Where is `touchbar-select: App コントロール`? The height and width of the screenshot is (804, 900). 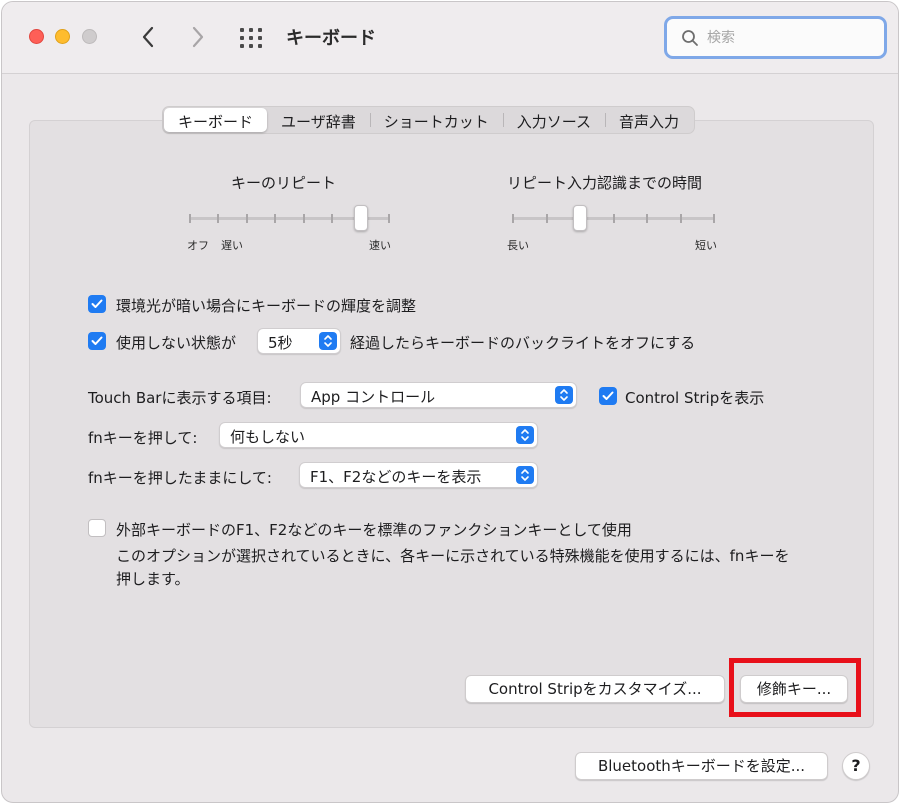 touchbar-select: App コントロール is located at coordinates (438, 395).